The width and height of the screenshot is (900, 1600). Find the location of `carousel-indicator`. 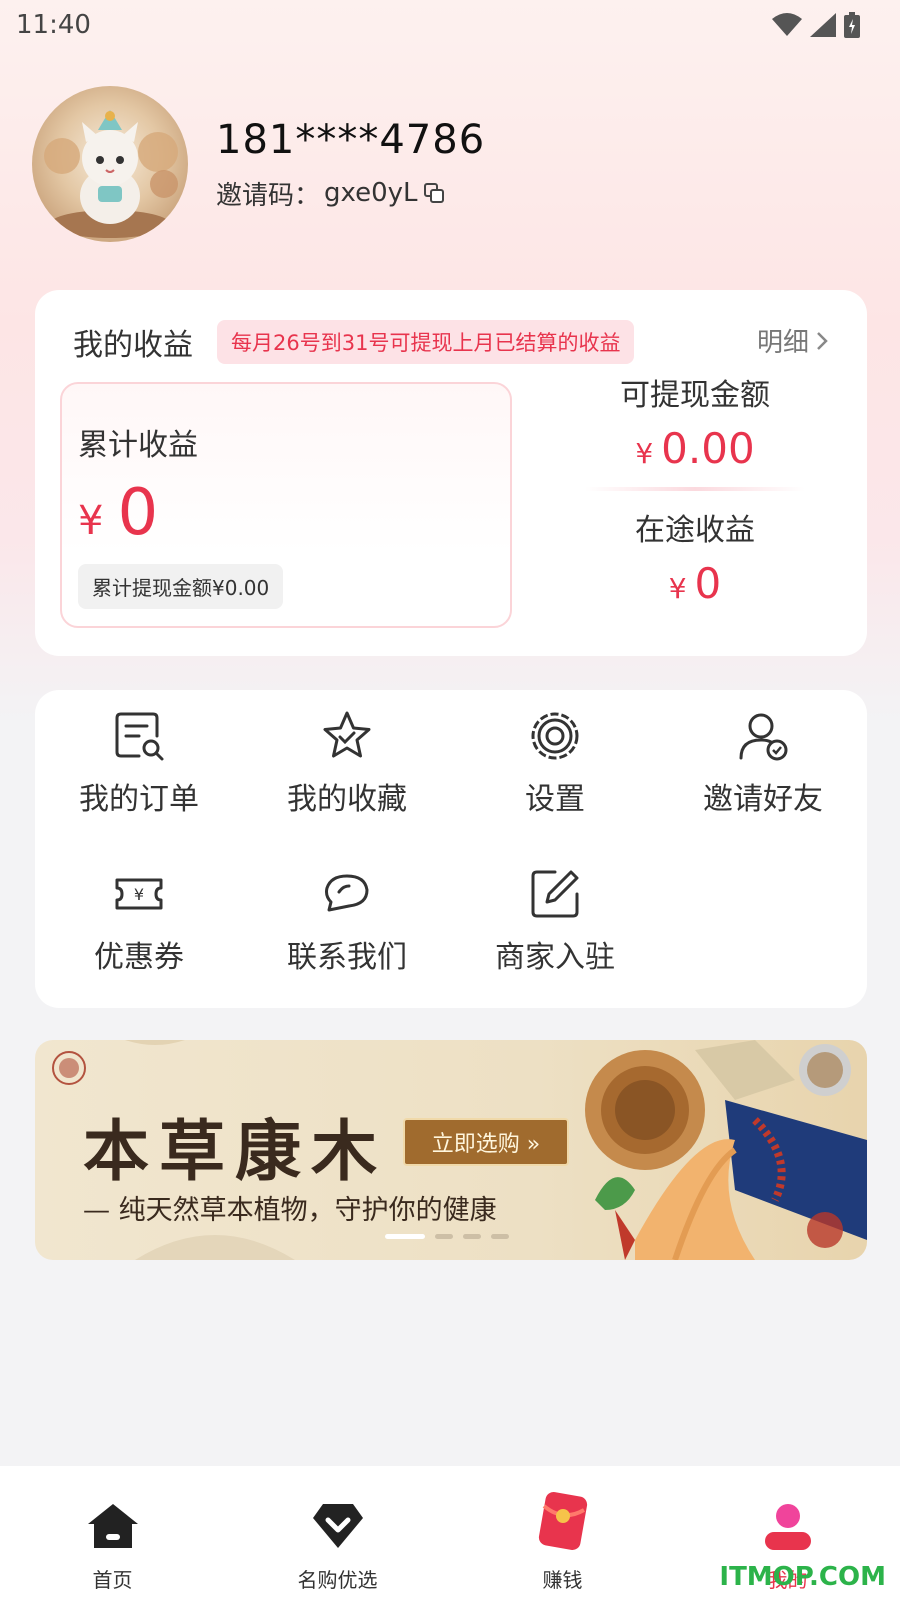

carousel-indicator is located at coordinates (447, 1236).